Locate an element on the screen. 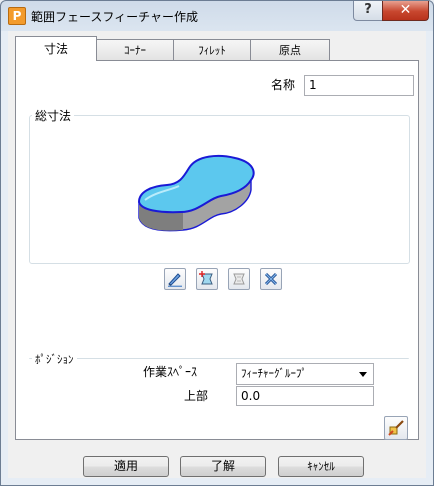 This screenshot has width=434, height=486. ok-button: 了解 is located at coordinates (223, 466).